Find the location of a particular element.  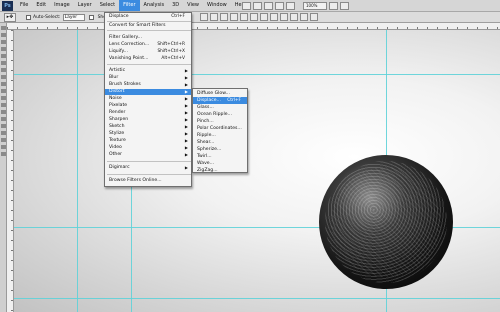

filter-submenu-noise: Noise ▶ is located at coordinates (148, 99).